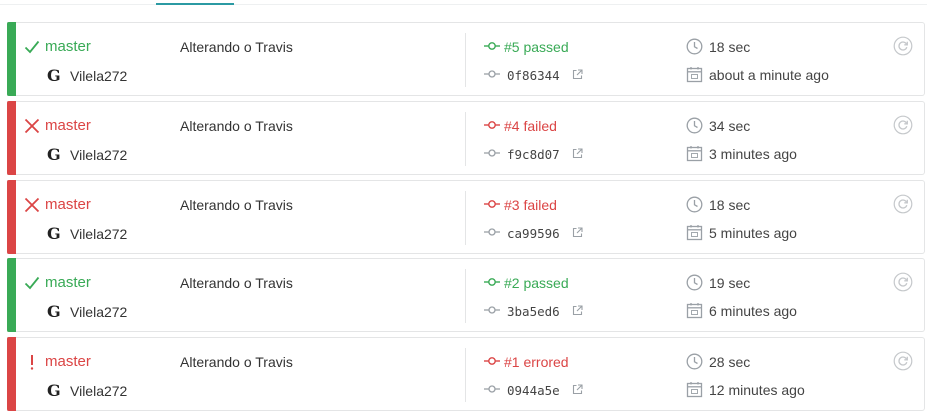 This screenshot has height=415, width=927. Describe the element at coordinates (533, 311) in the screenshot. I see `commit-sha: 3ba5ed6` at that location.